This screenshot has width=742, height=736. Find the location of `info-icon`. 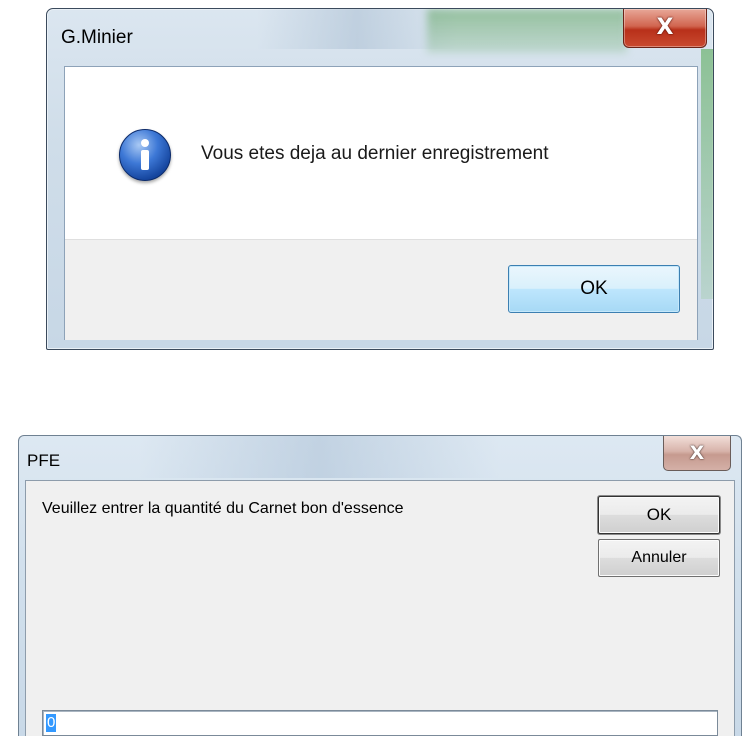

info-icon is located at coordinates (145, 155).